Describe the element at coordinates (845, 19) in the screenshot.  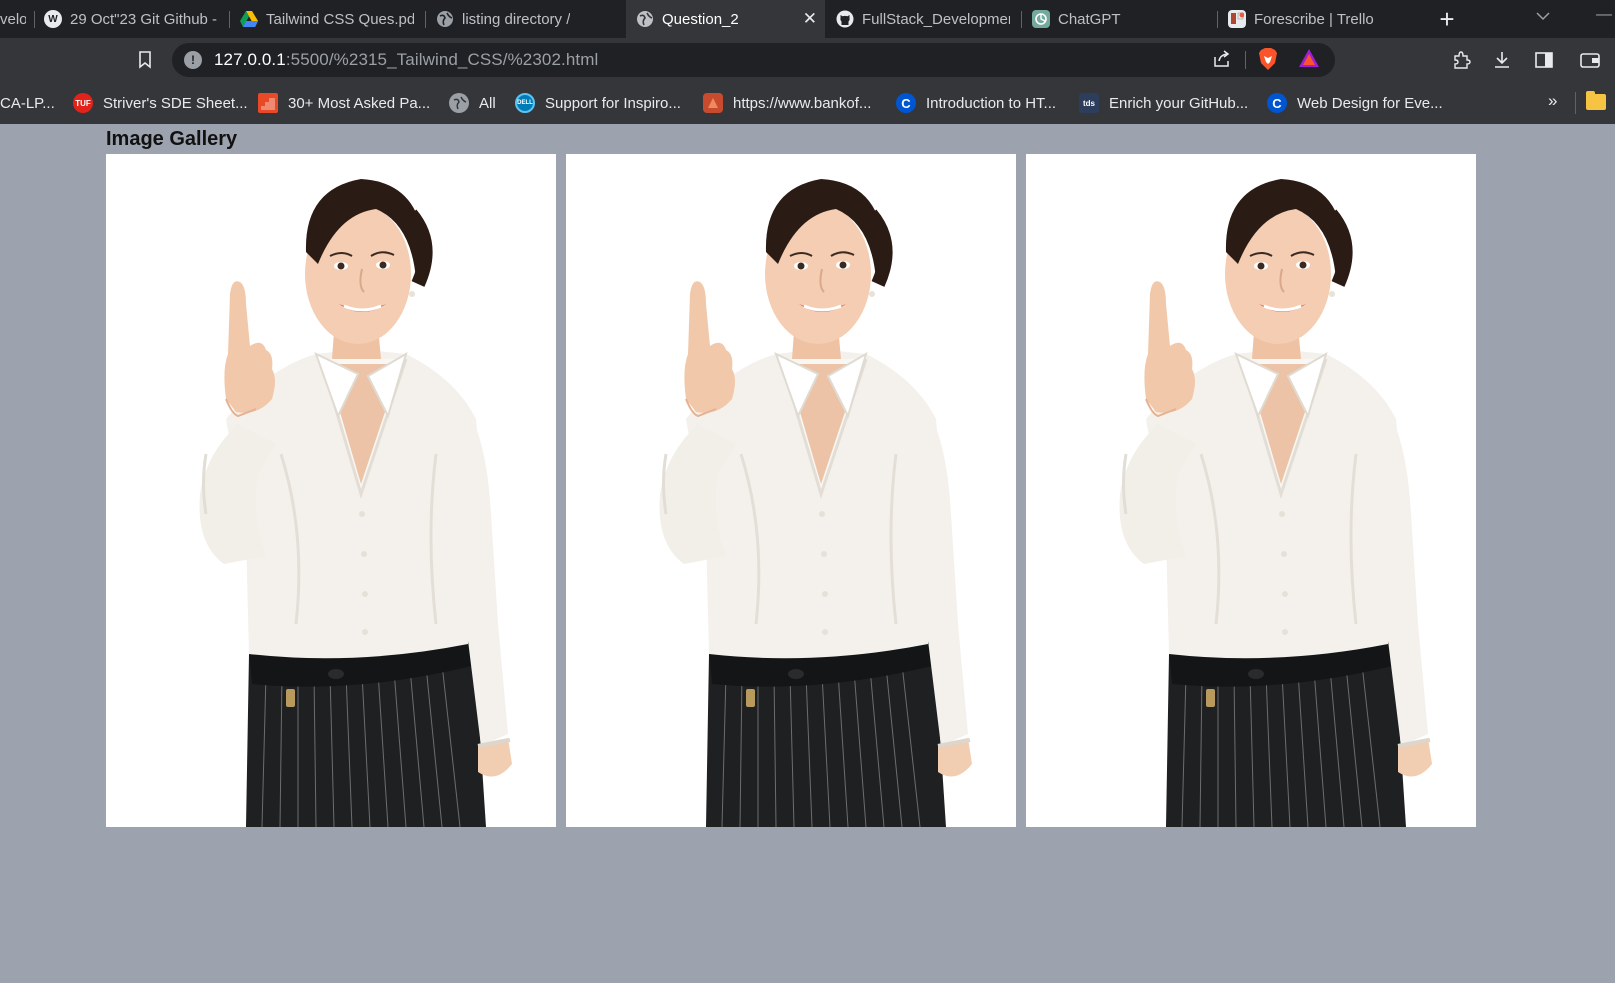
I see `github-icon` at that location.